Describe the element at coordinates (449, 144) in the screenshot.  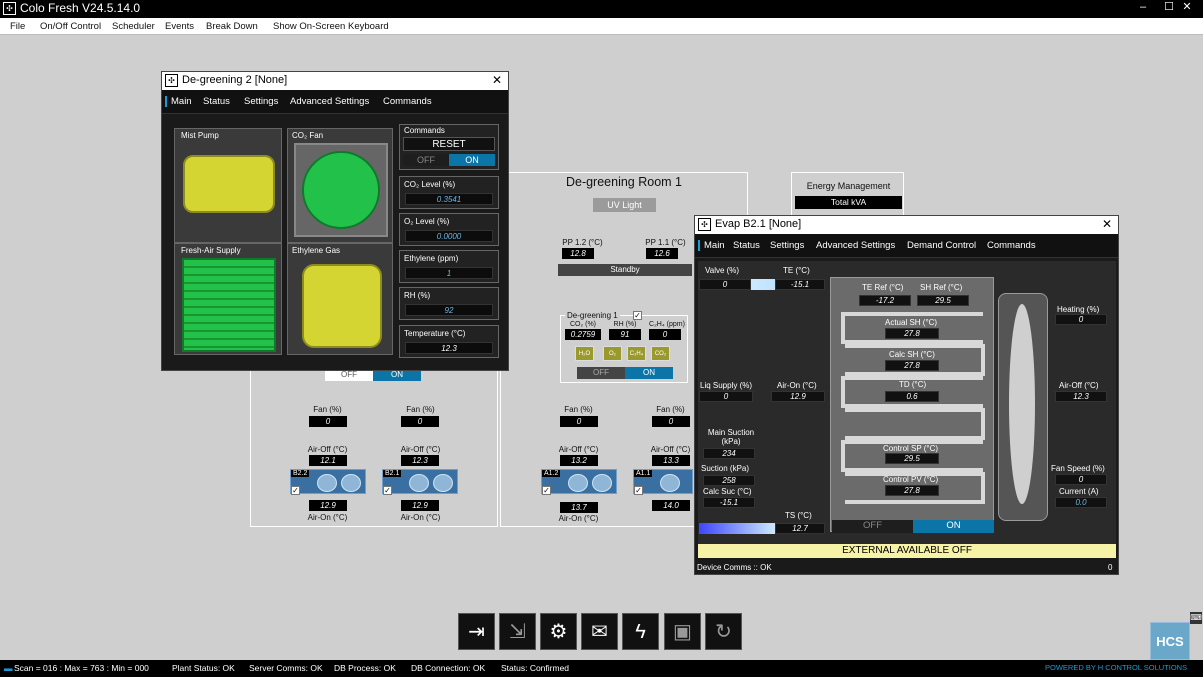
I see `reset-button: RESET` at that location.